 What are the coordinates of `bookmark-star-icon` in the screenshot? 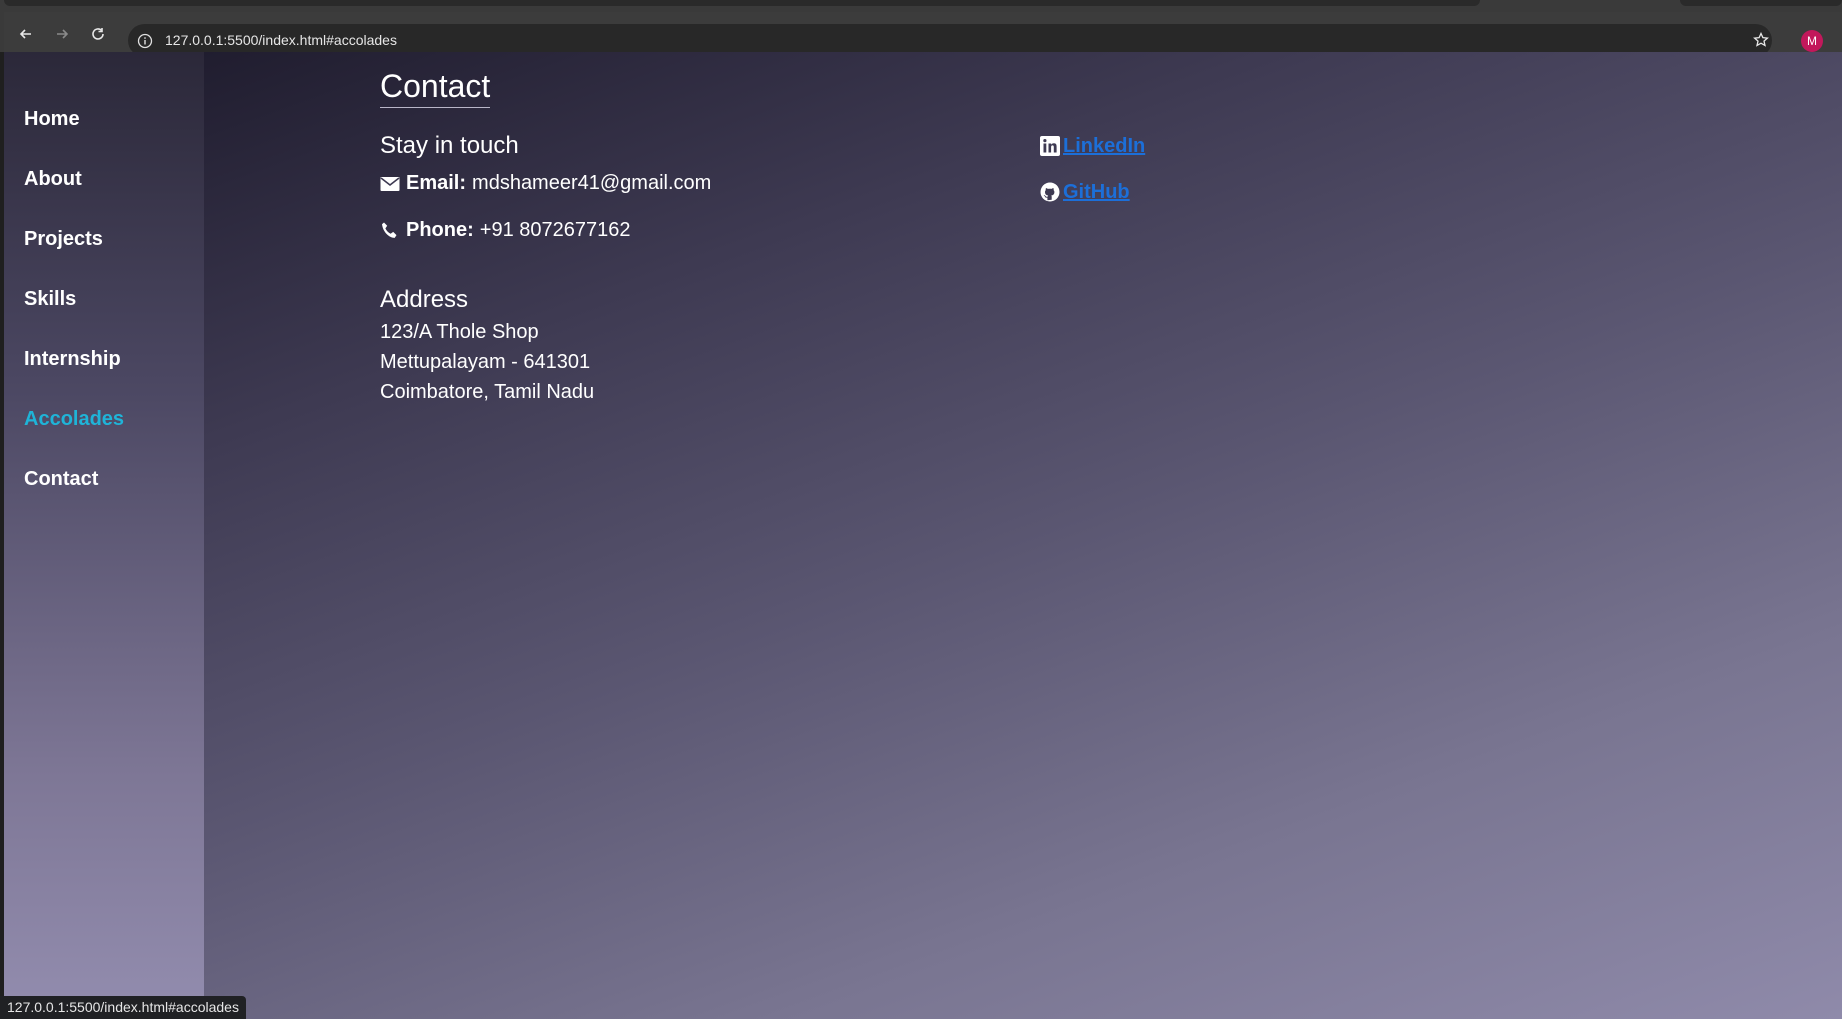 It's located at (1761, 40).